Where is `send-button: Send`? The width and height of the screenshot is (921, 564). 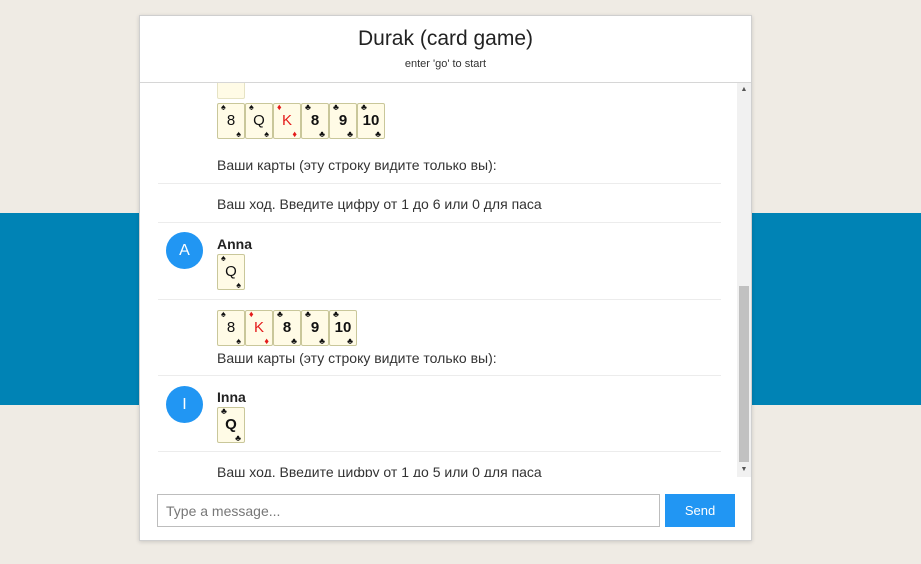 send-button: Send is located at coordinates (700, 510).